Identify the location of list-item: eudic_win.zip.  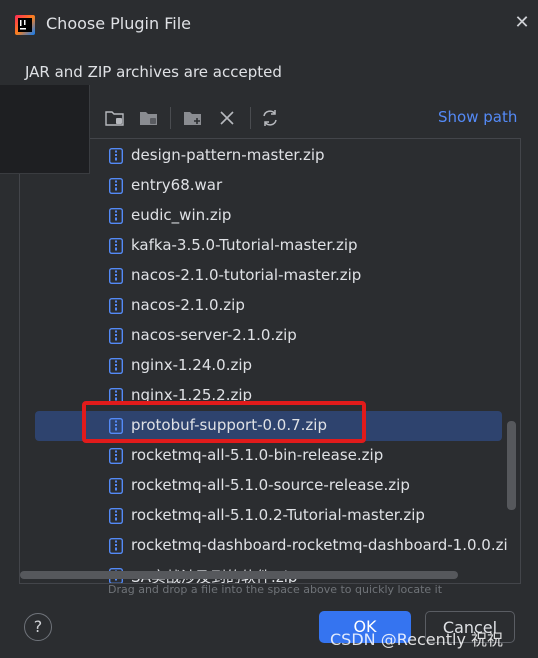
(260, 216).